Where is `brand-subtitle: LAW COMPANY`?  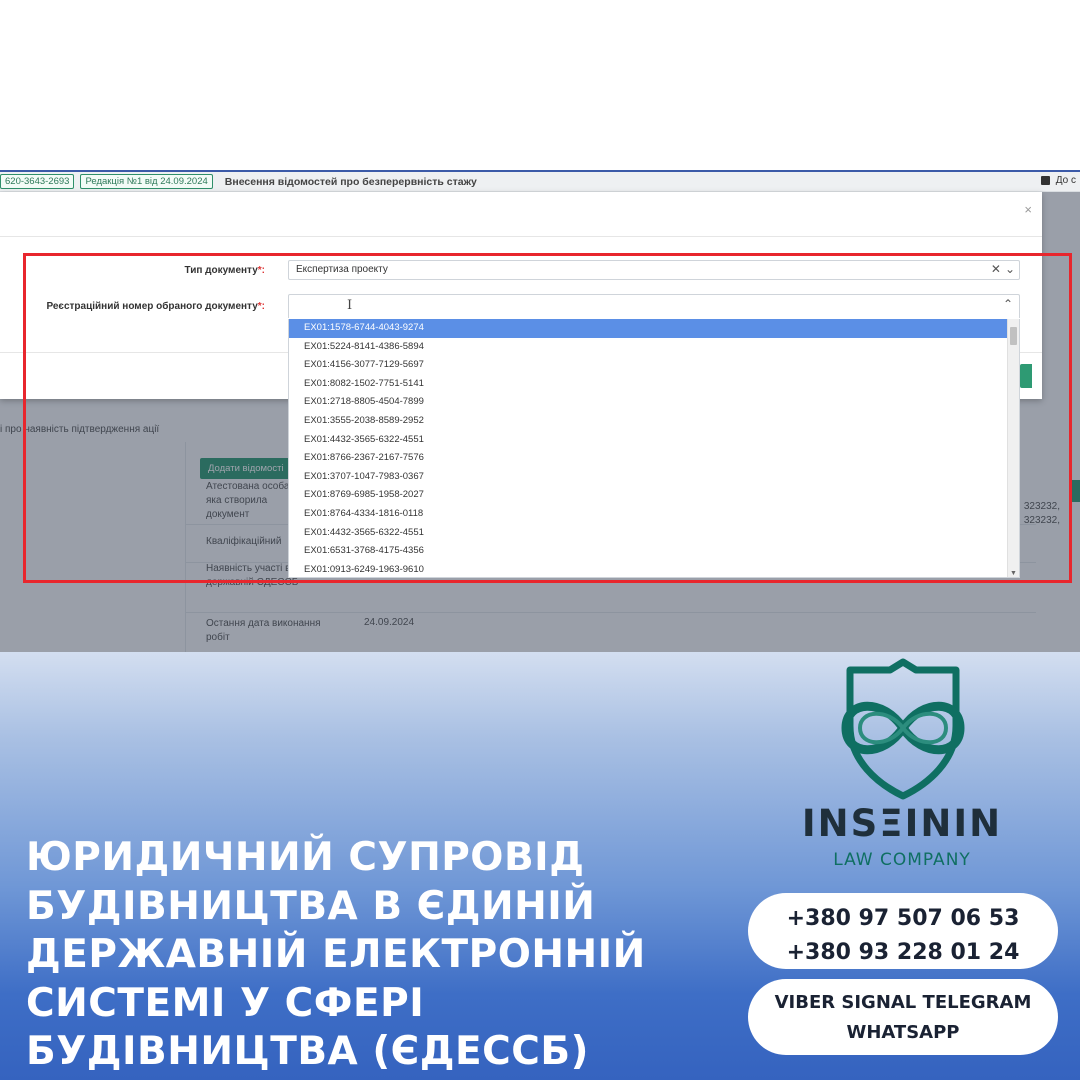
brand-subtitle: LAW COMPANY is located at coordinates (902, 860).